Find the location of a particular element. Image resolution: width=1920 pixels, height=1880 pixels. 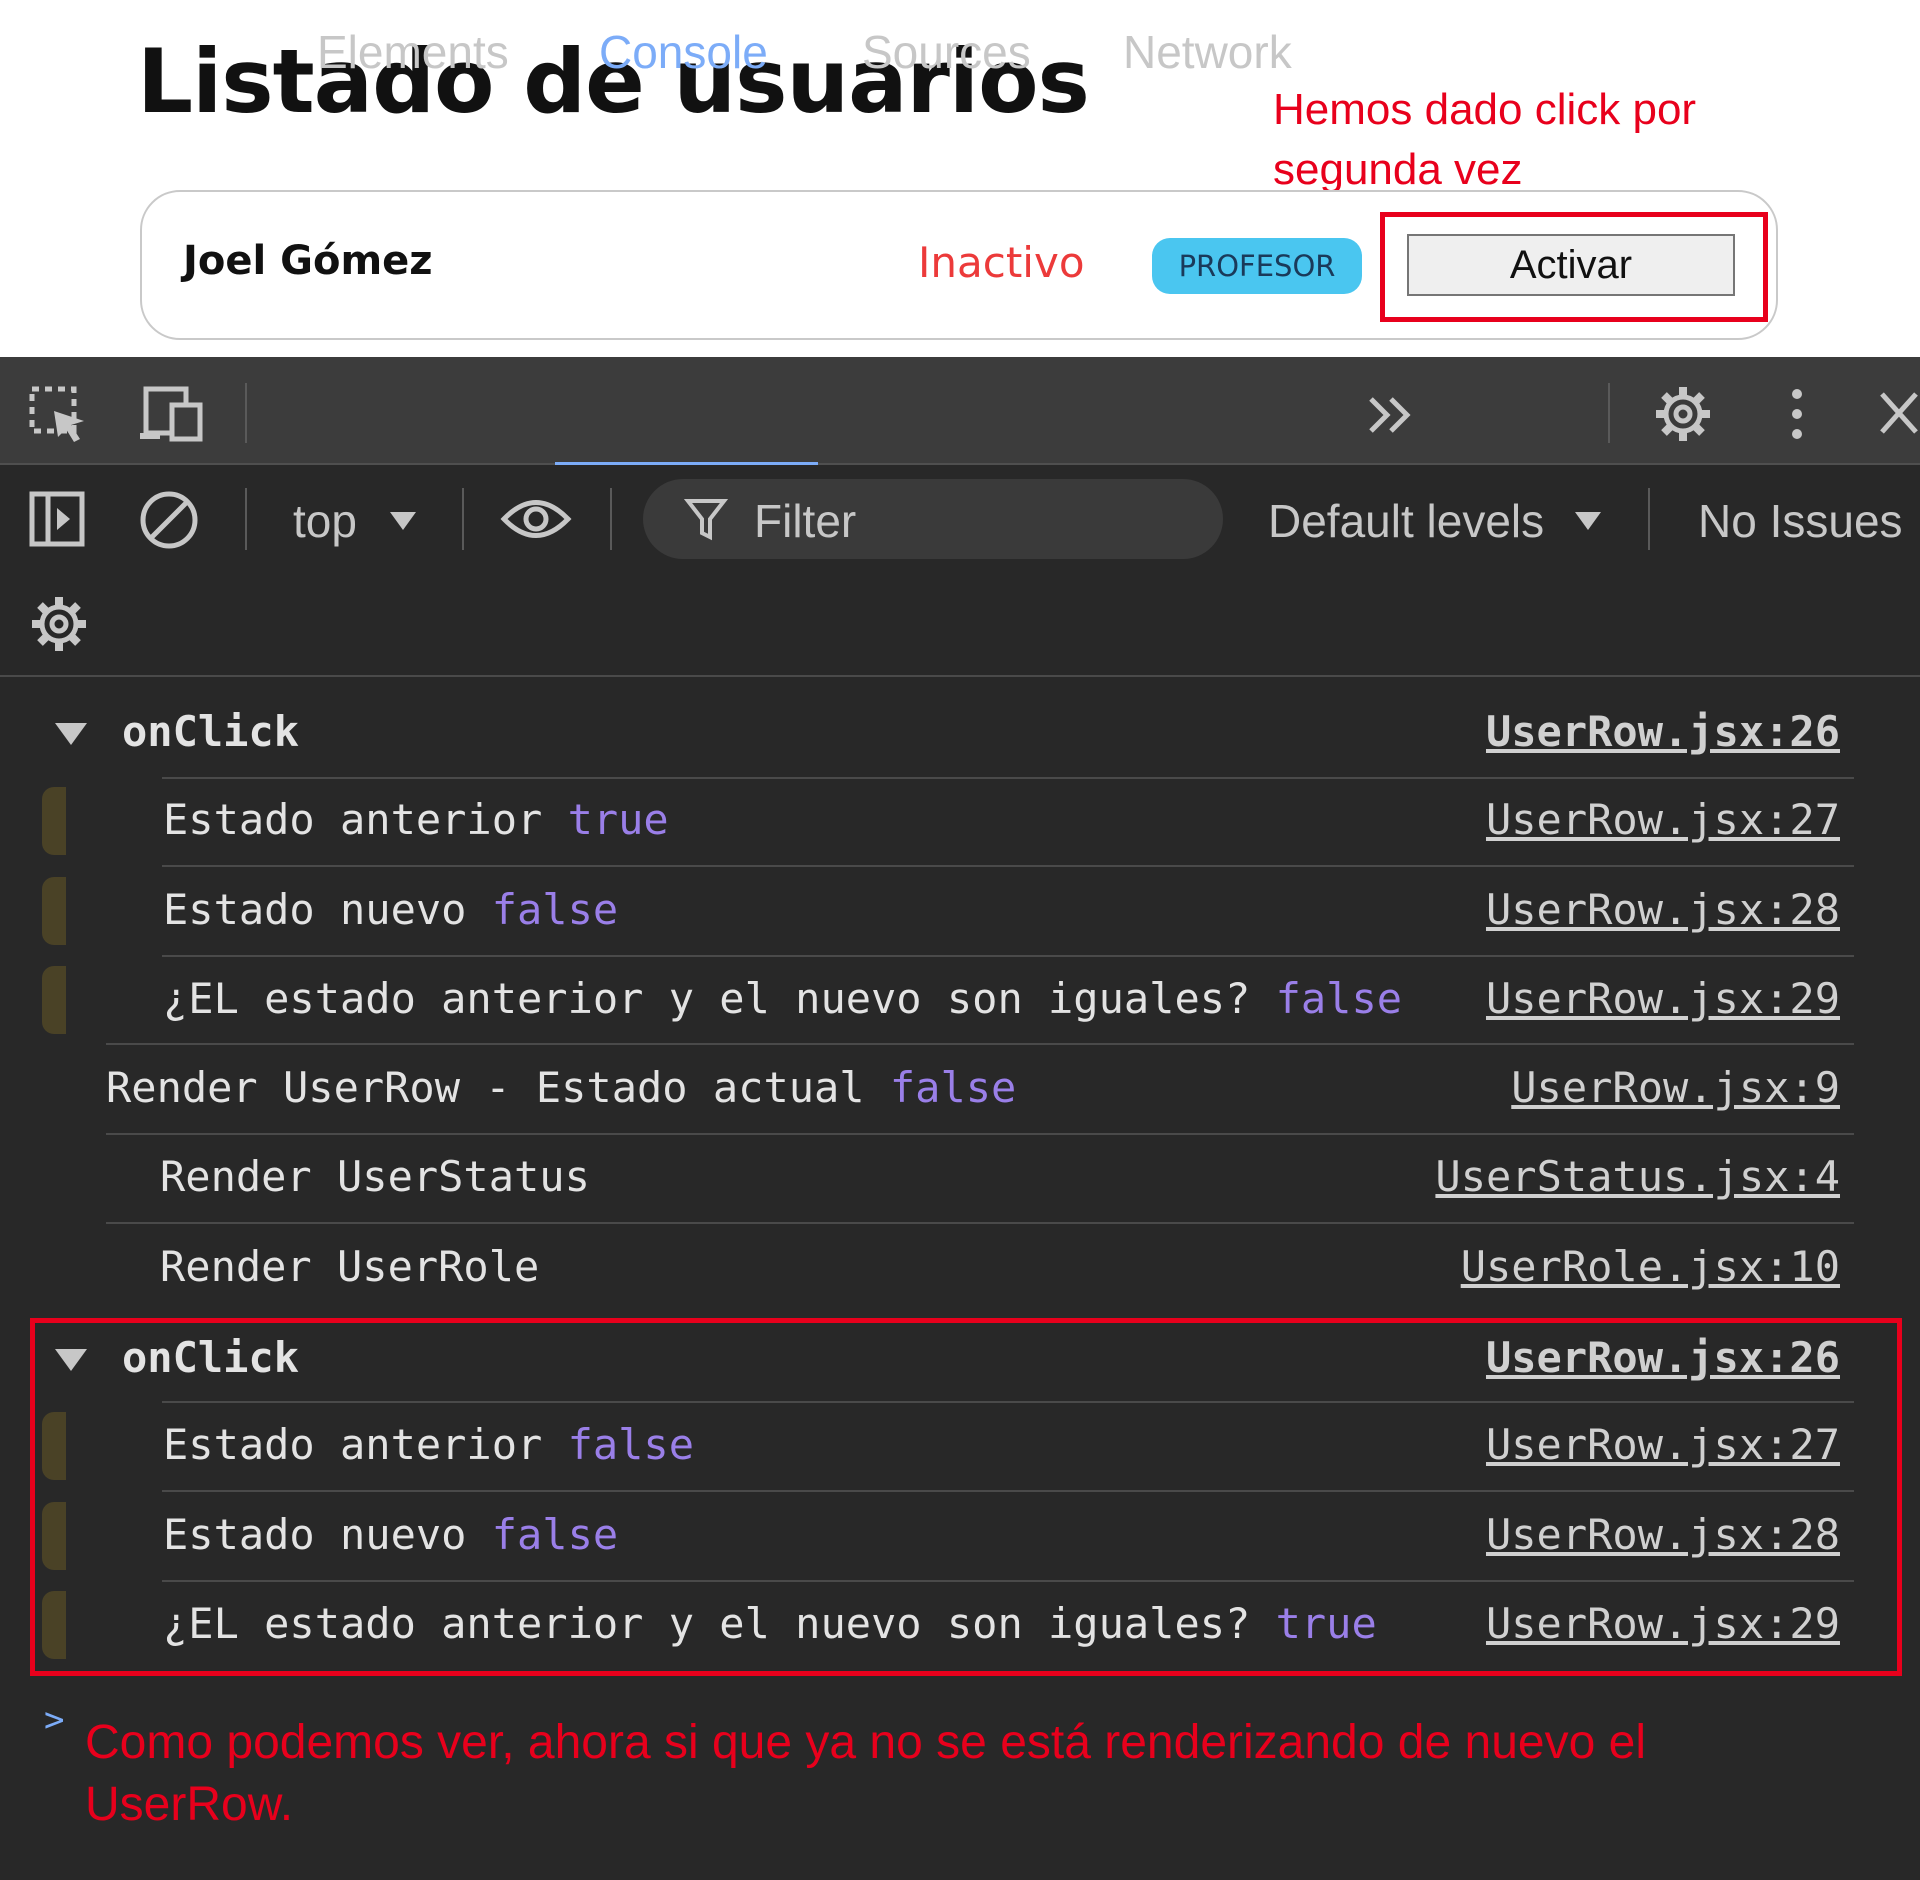

activate-button: Activar is located at coordinates (1571, 265).